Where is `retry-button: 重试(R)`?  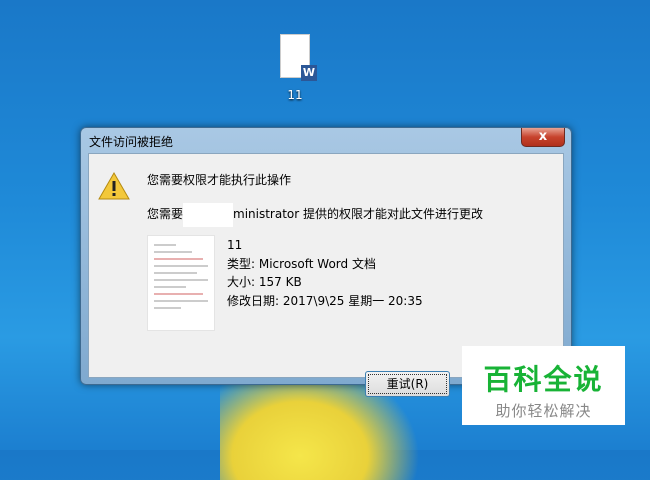 retry-button: 重试(R) is located at coordinates (407, 384).